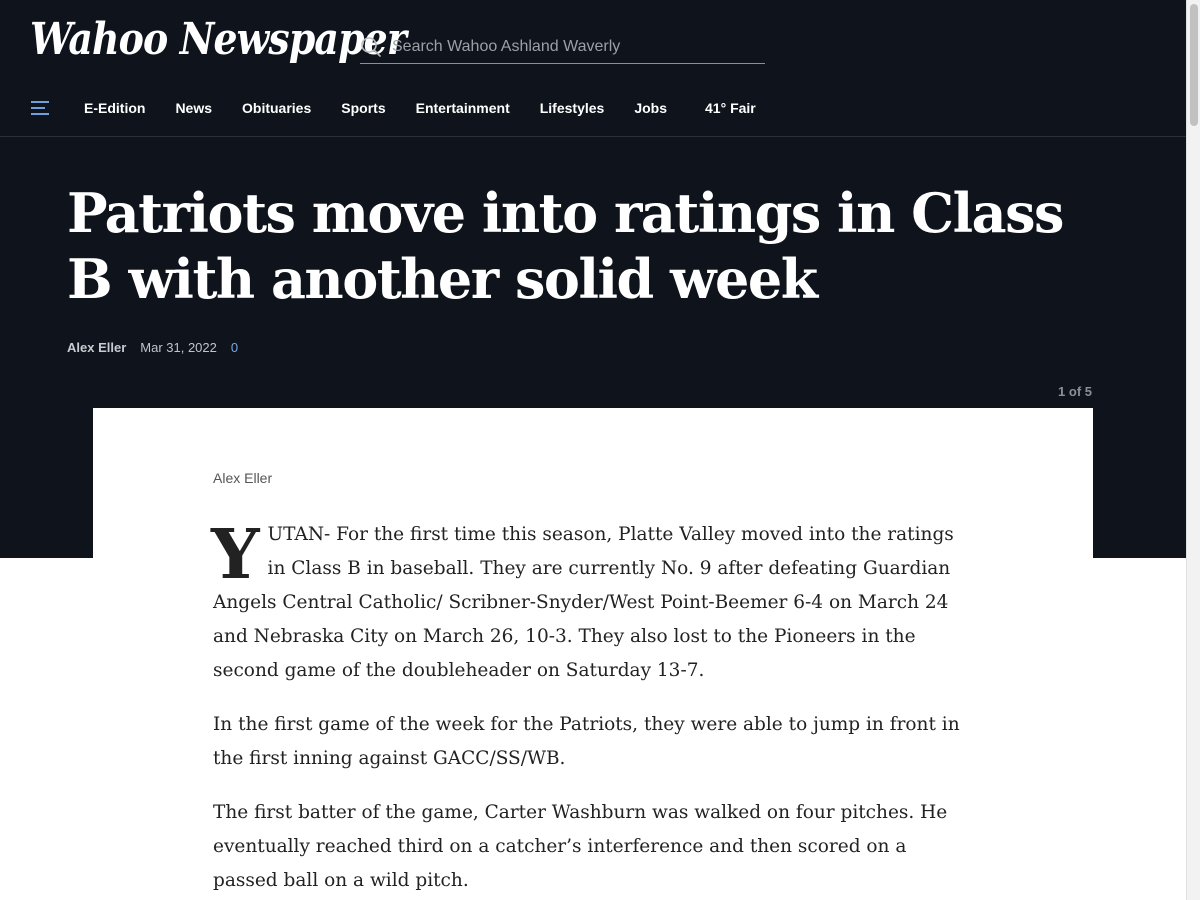 This screenshot has height=900, width=1200. Describe the element at coordinates (243, 478) in the screenshot. I see `article-body-author: Alex Eller` at that location.